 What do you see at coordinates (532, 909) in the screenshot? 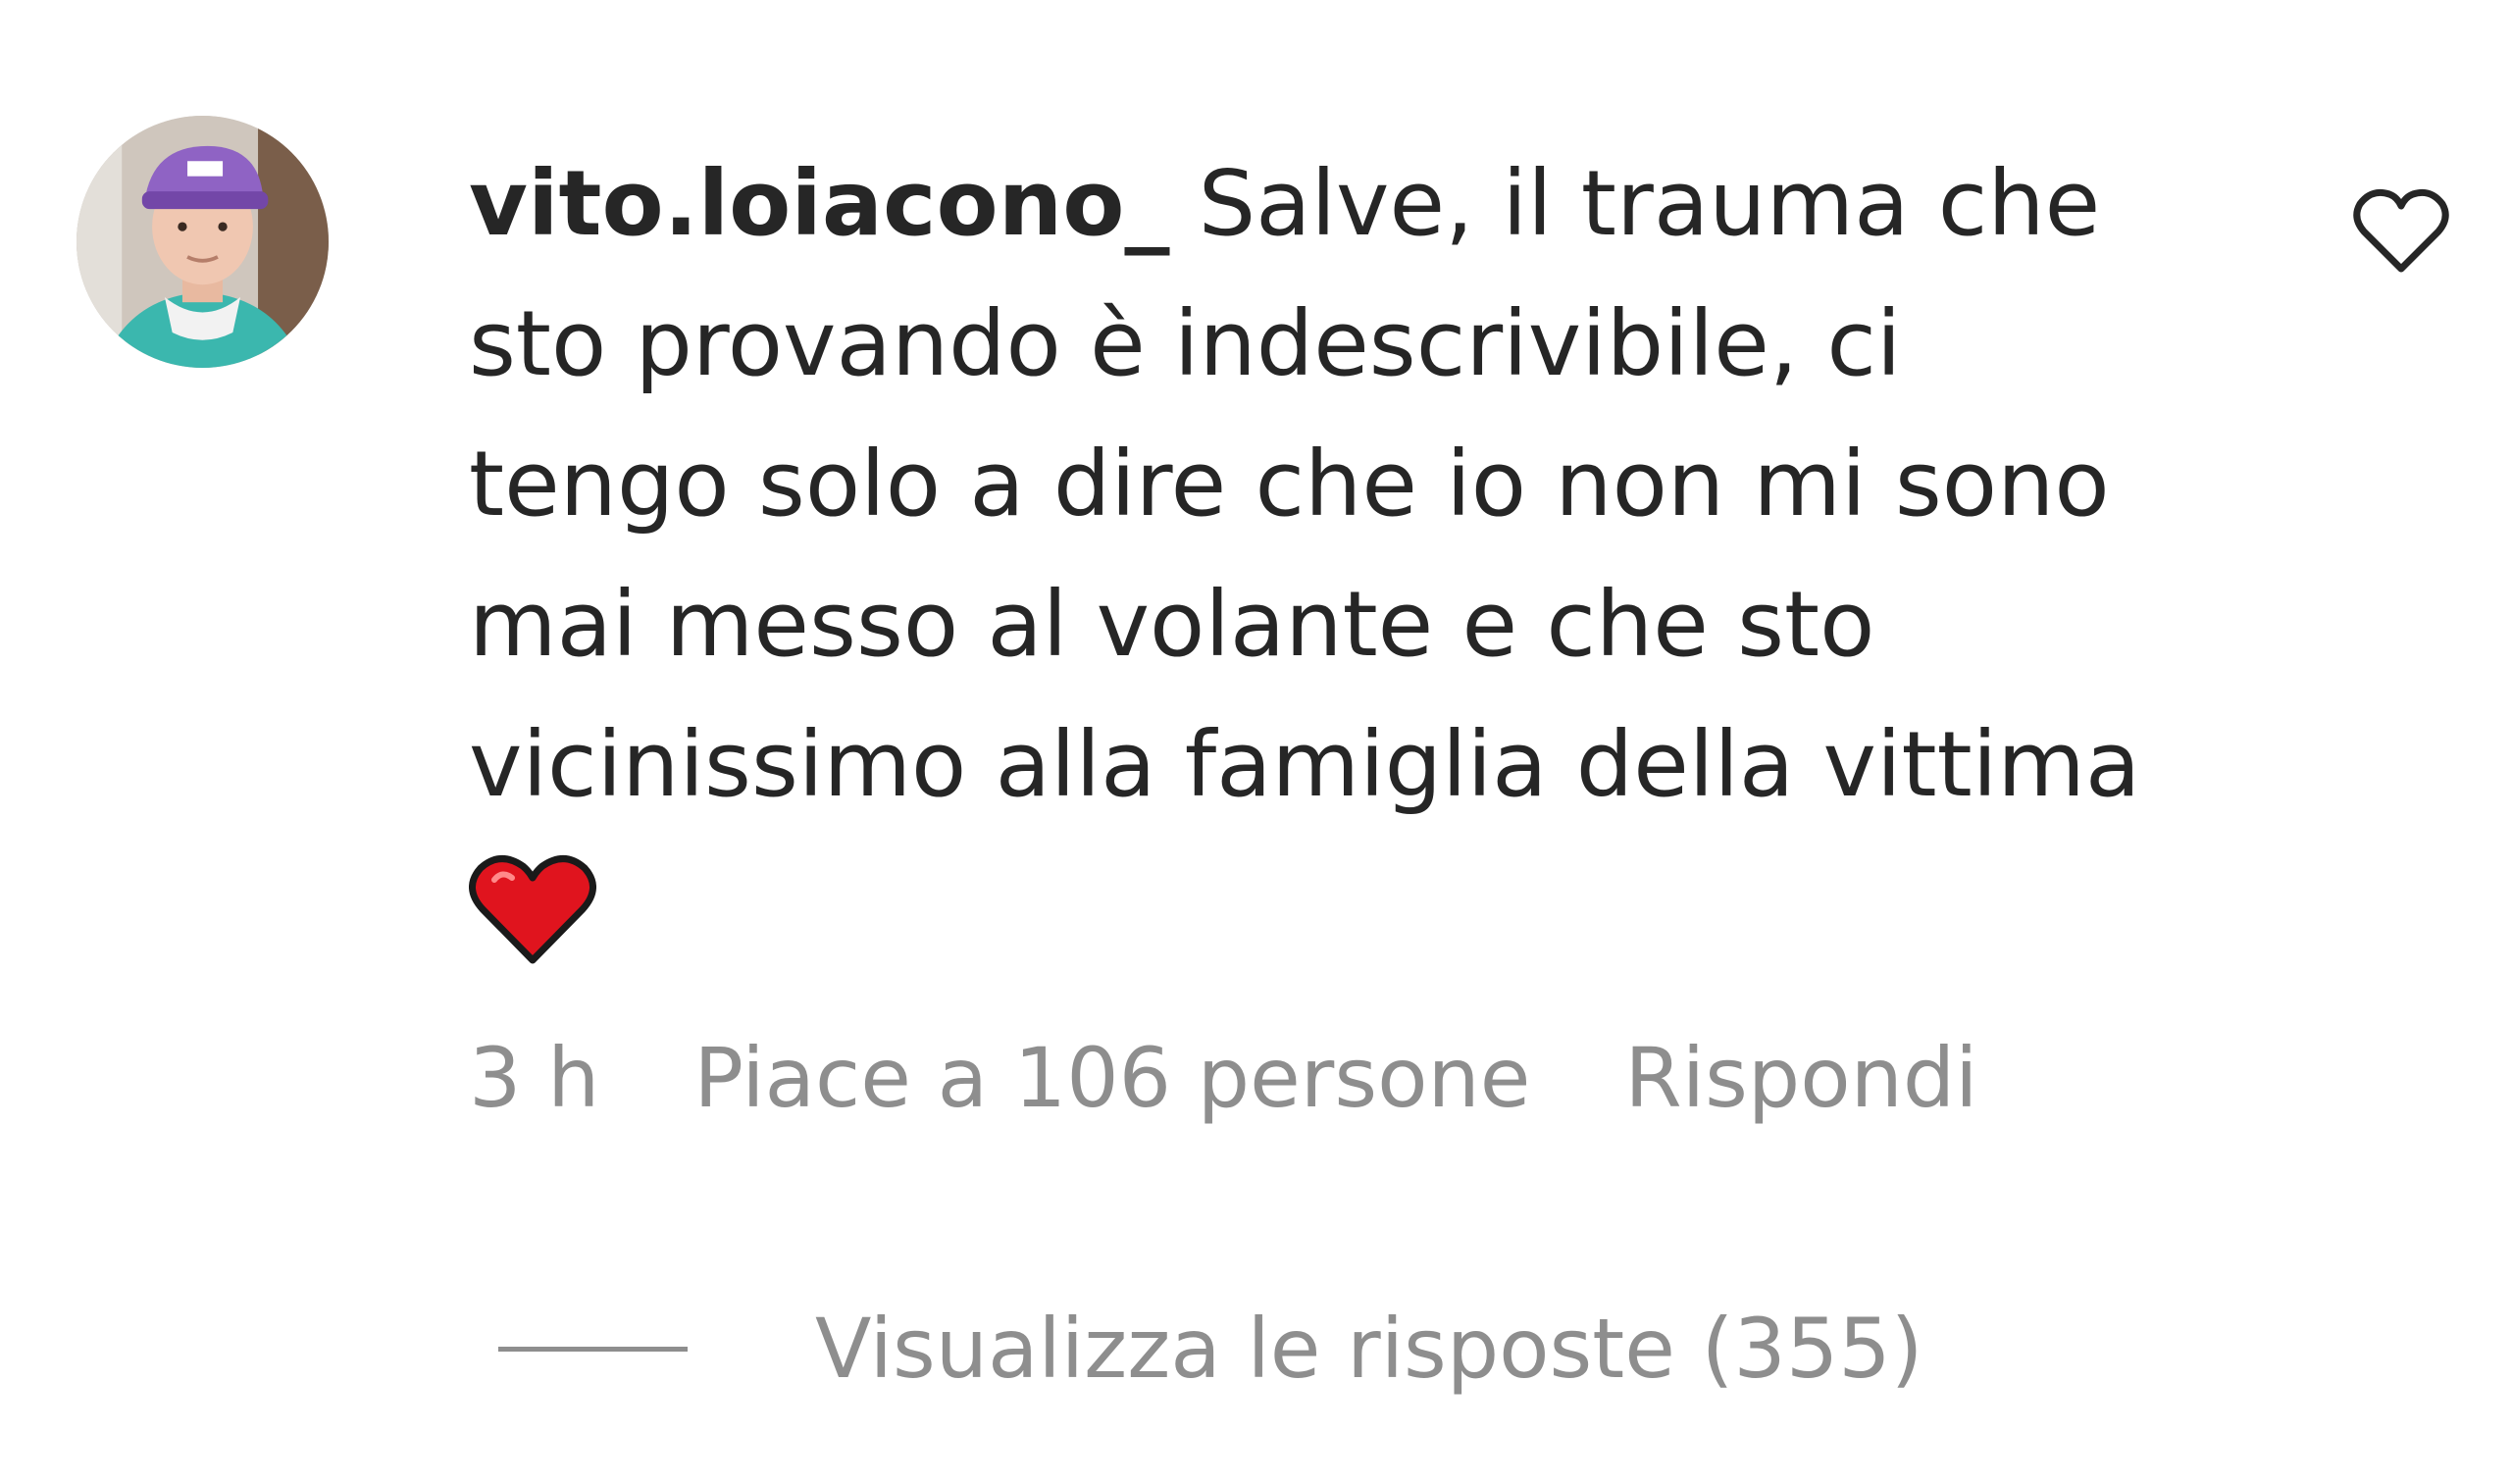
I see `red-heart-emoji` at bounding box center [532, 909].